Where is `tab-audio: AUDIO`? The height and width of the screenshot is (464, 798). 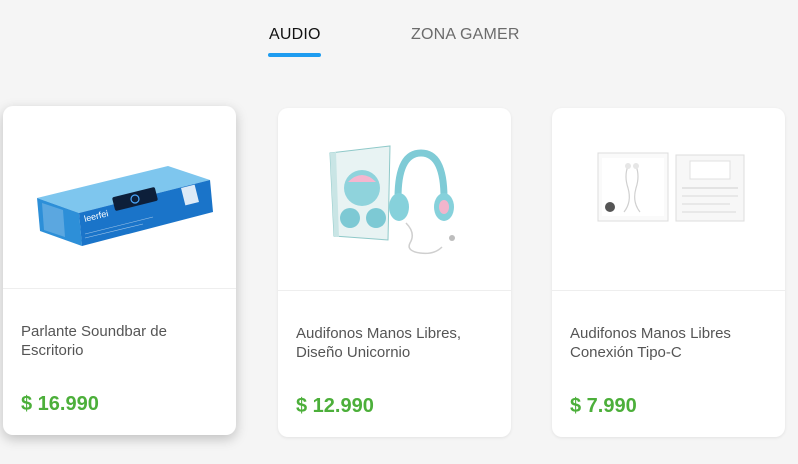
tab-audio: AUDIO is located at coordinates (295, 35).